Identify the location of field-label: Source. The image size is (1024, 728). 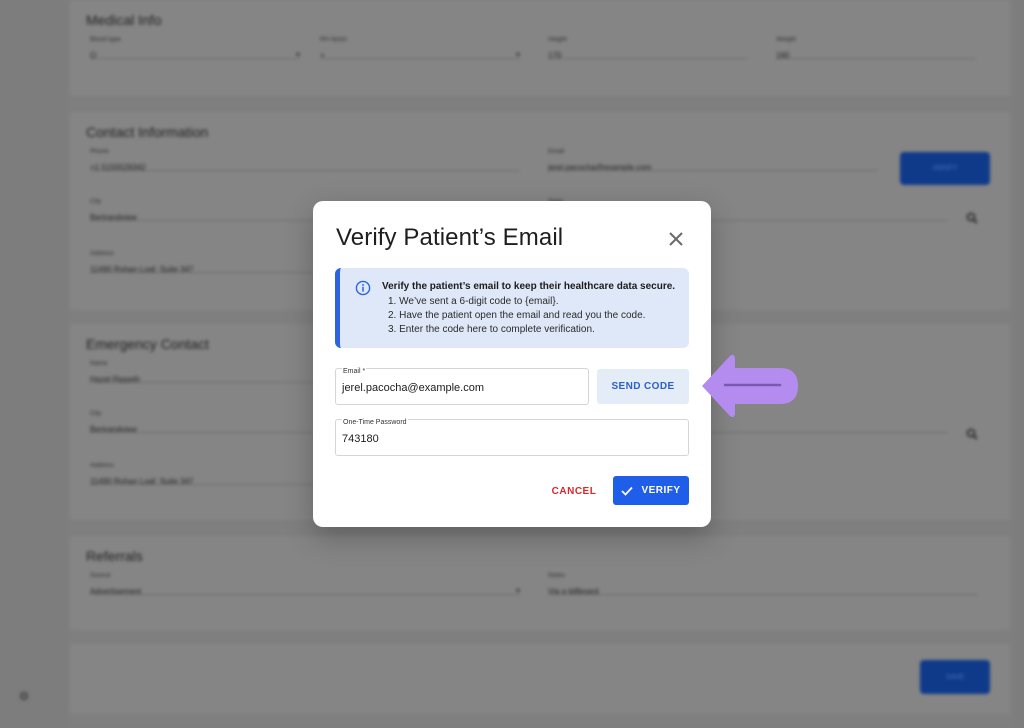
(100, 575).